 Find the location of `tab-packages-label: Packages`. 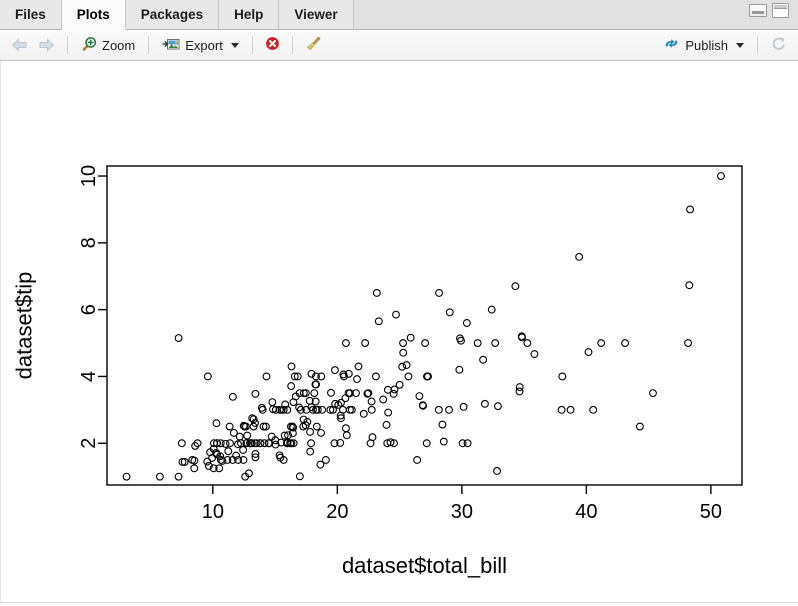

tab-packages-label: Packages is located at coordinates (172, 14).